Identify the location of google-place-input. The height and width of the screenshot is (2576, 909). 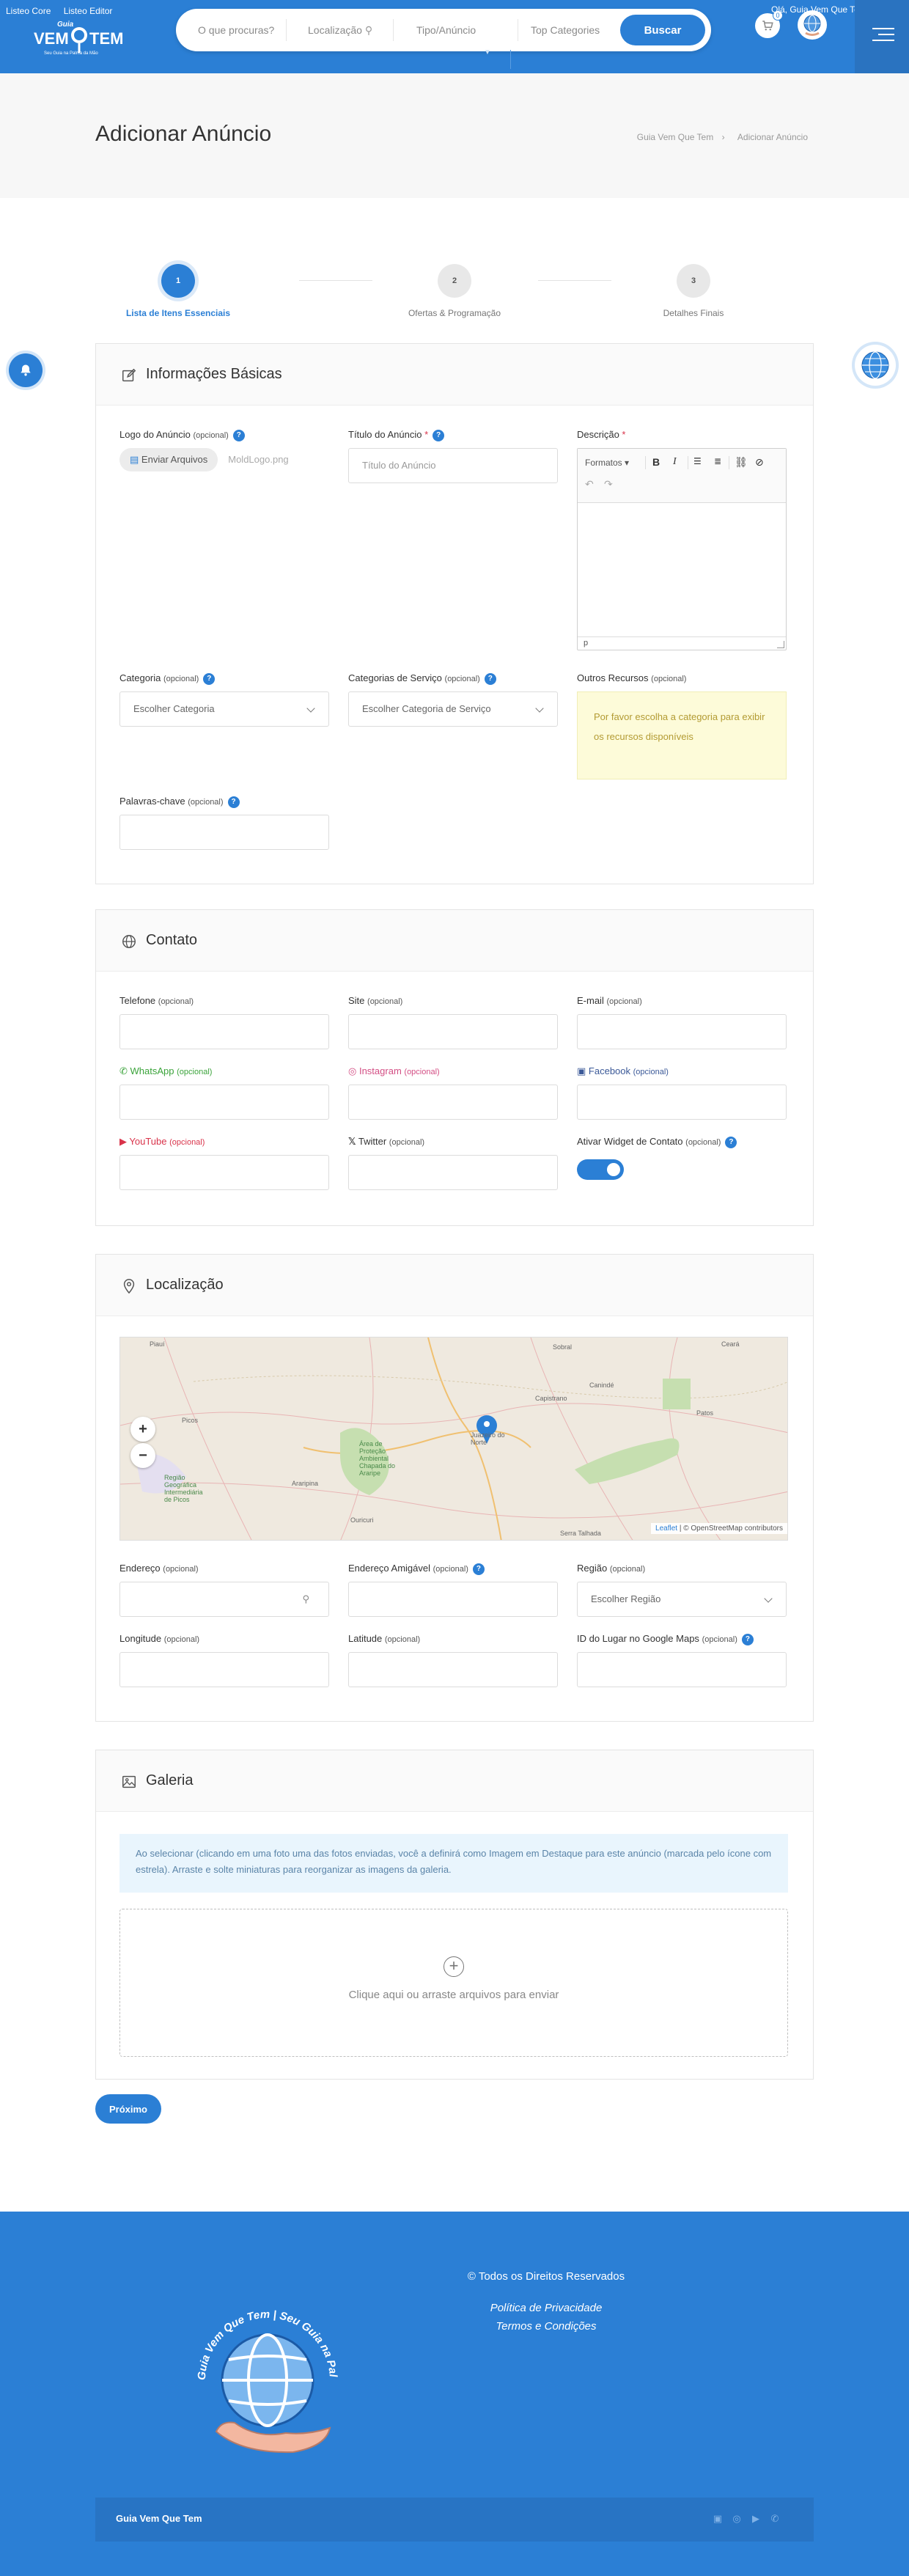
(682, 1670).